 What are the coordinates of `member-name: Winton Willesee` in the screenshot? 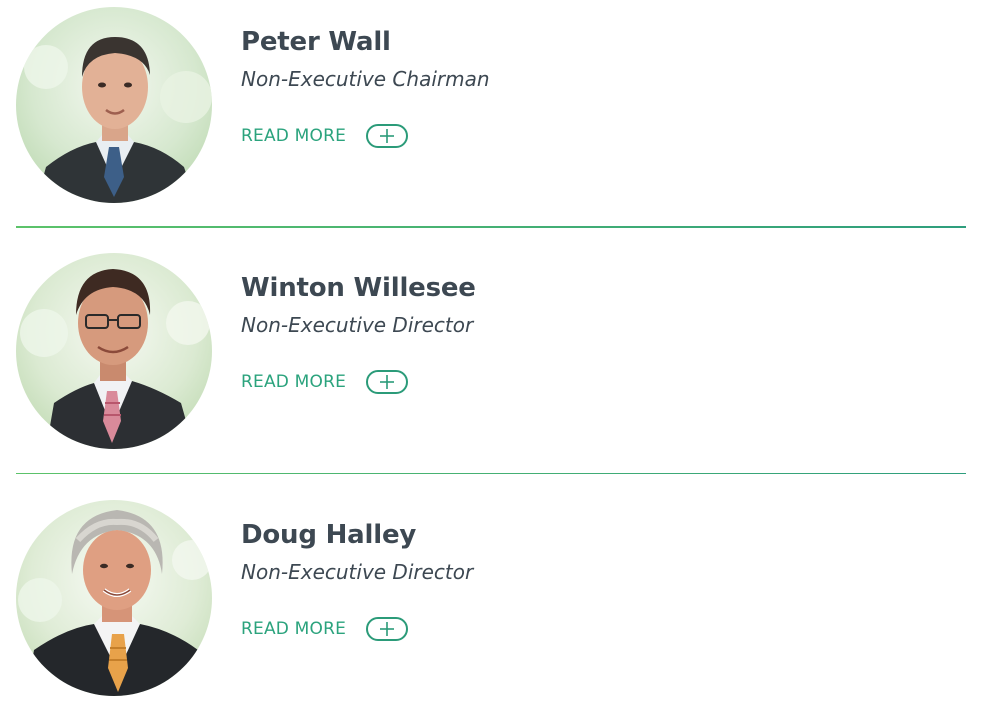 It's located at (358, 288).